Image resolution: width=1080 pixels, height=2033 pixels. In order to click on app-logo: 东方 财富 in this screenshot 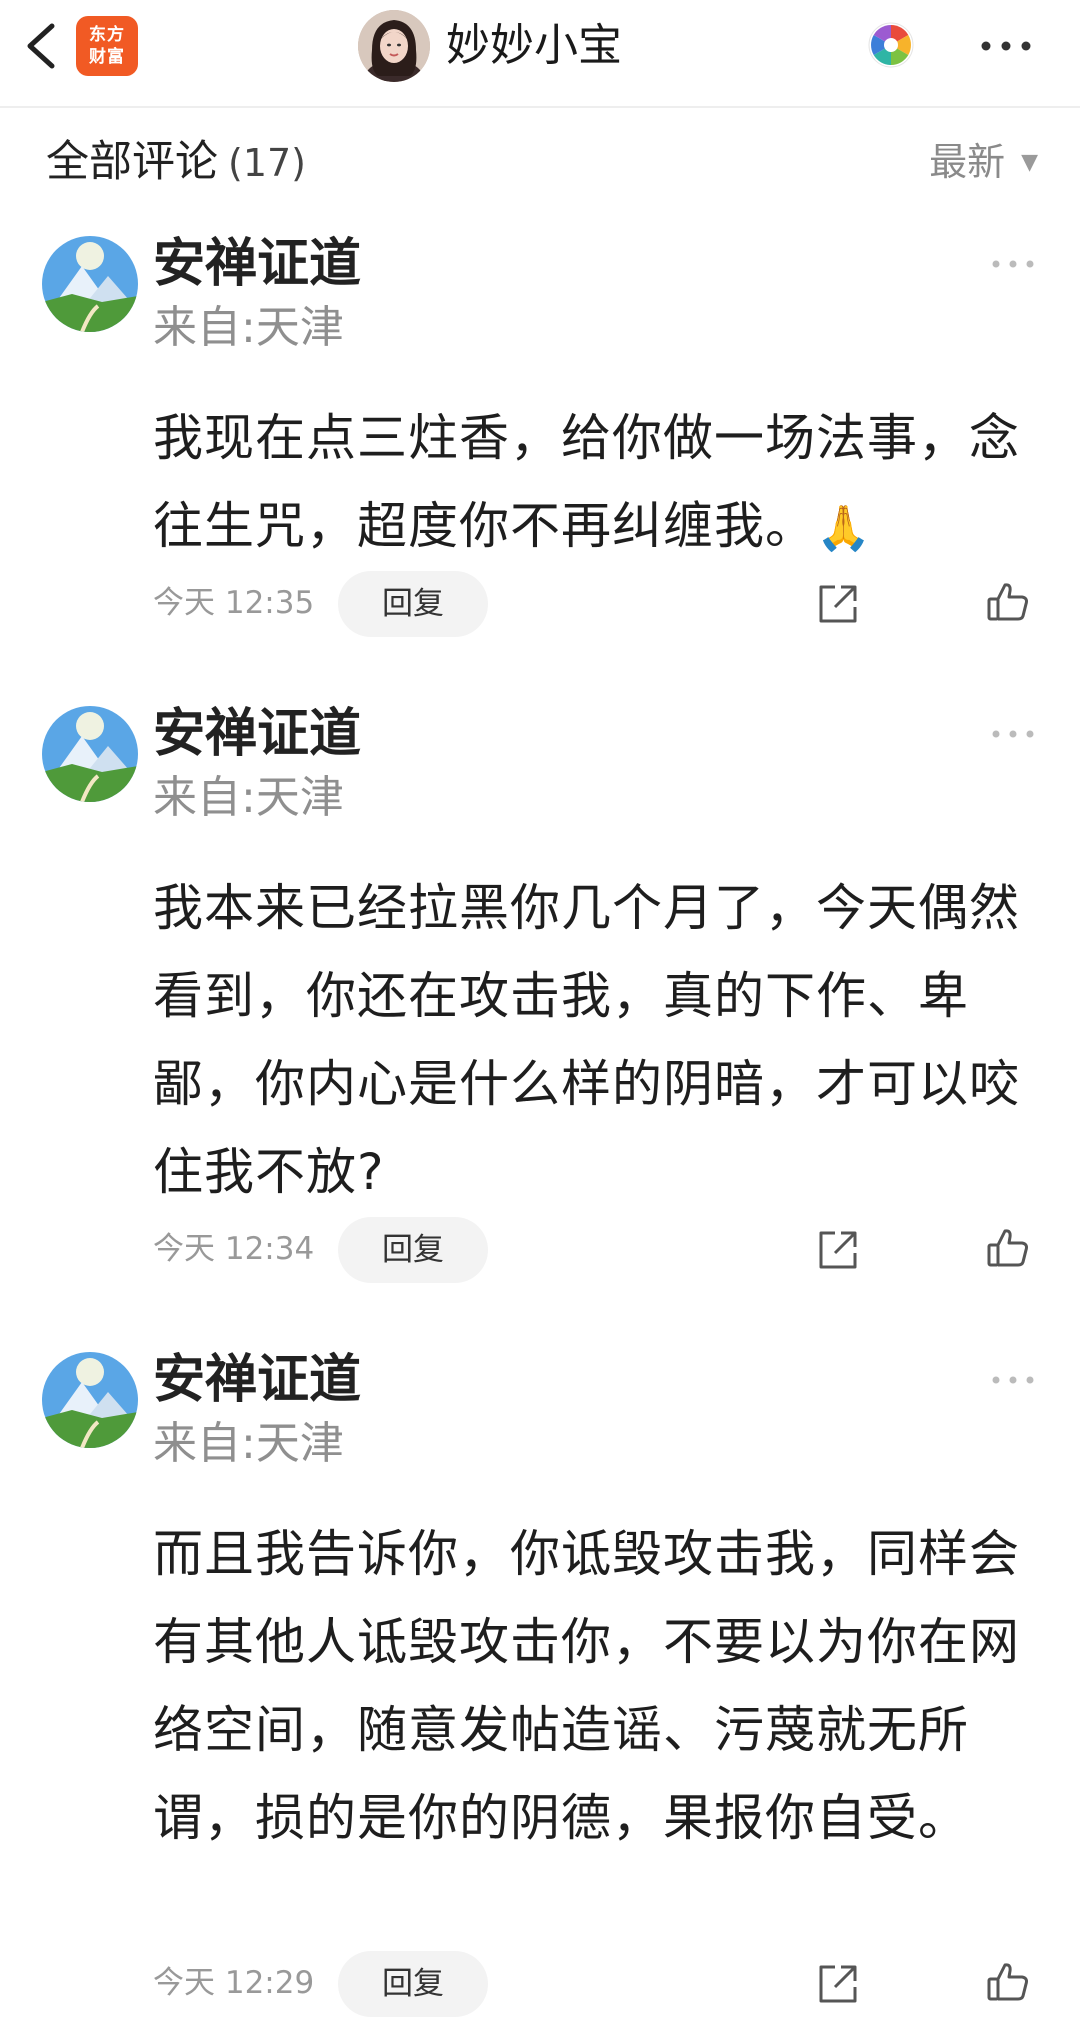, I will do `click(107, 46)`.